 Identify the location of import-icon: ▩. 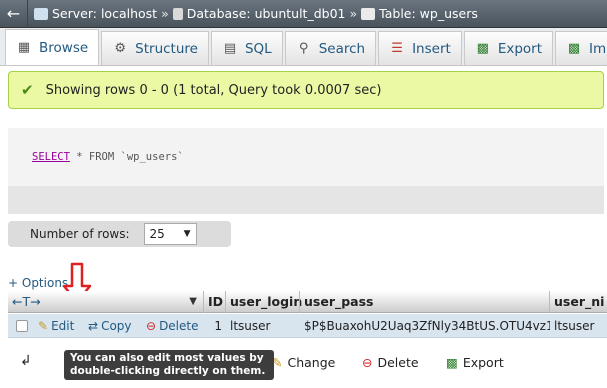
(574, 48).